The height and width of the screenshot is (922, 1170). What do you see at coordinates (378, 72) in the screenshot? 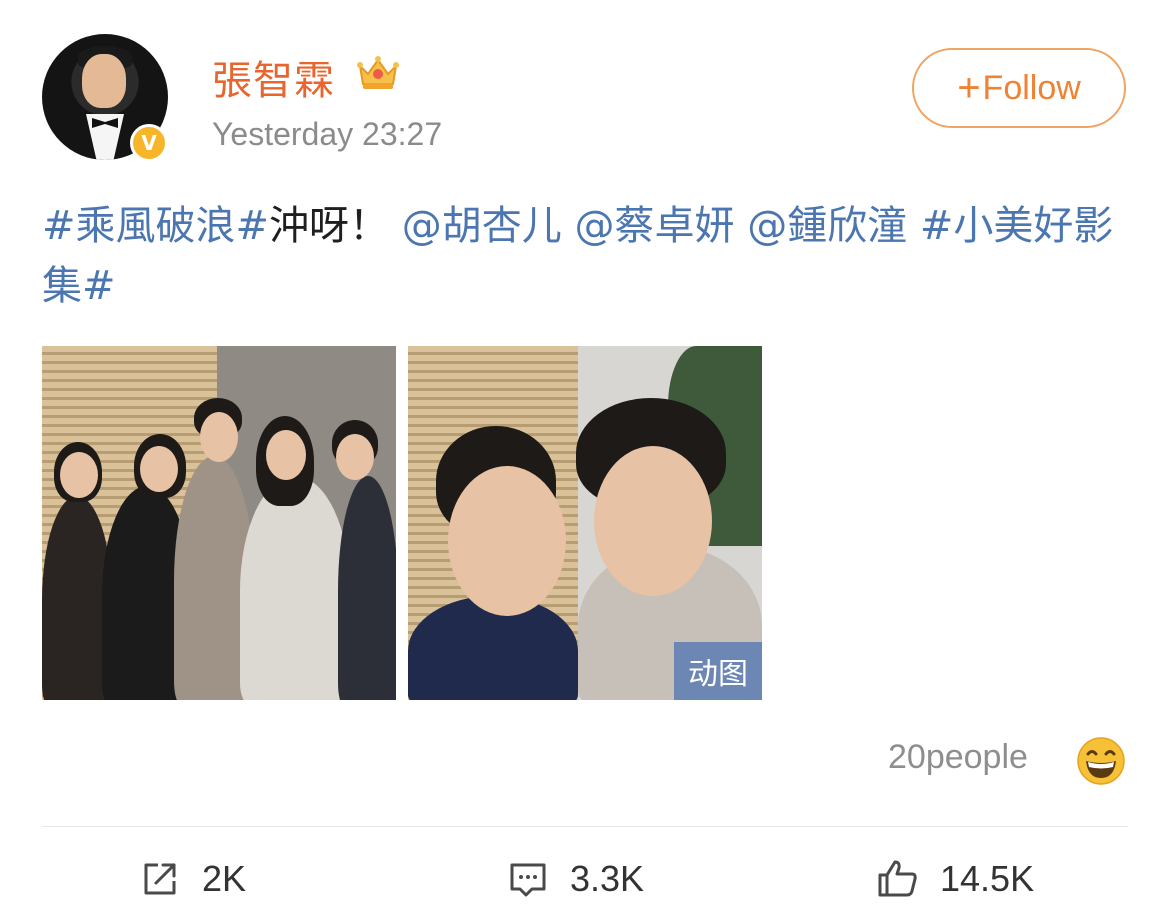
I see `crown-icon` at bounding box center [378, 72].